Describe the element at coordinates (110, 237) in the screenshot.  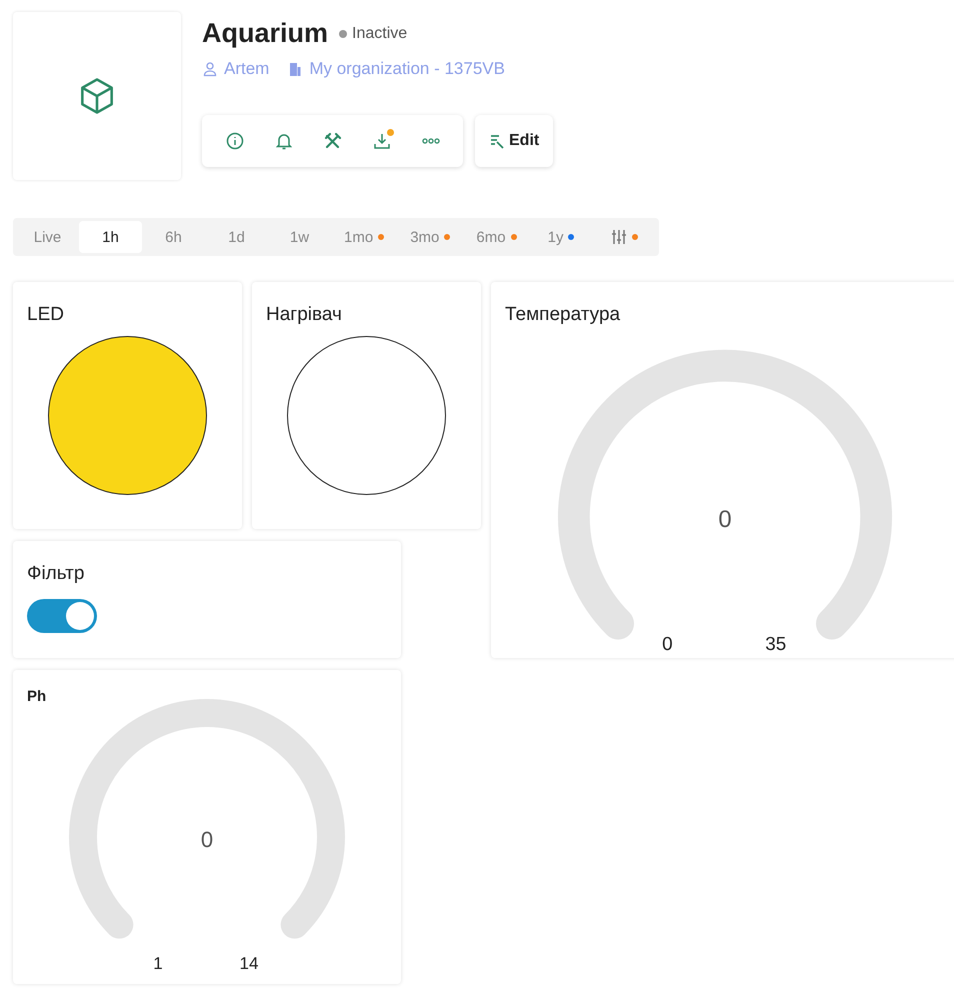
I see `time-range-tab: 1h` at that location.